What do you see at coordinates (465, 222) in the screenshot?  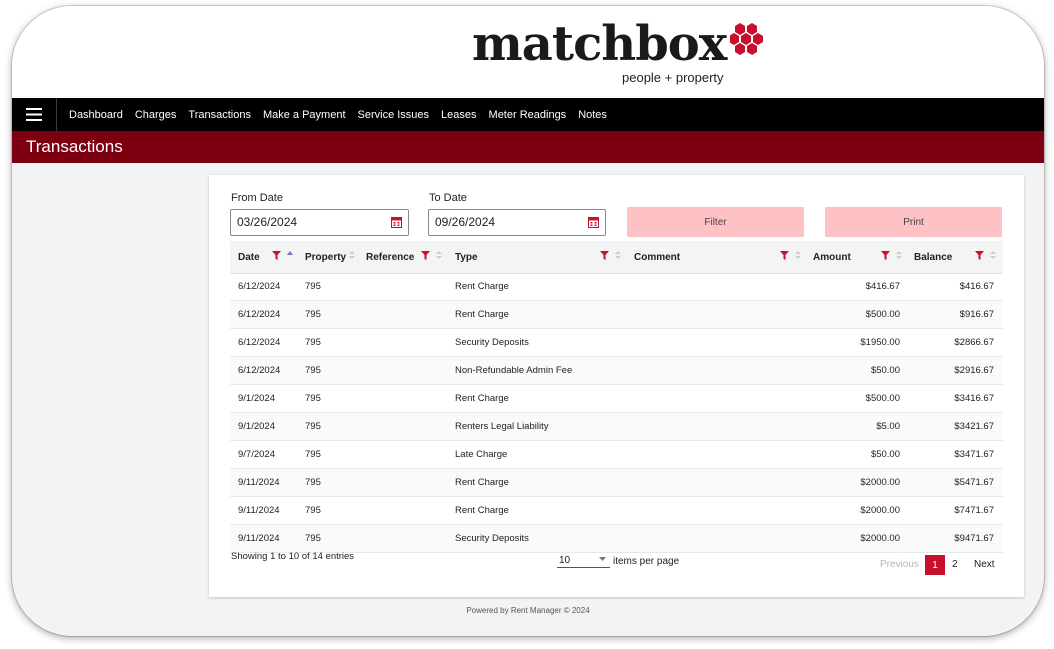 I see `to-date-value: 09/26/2024` at bounding box center [465, 222].